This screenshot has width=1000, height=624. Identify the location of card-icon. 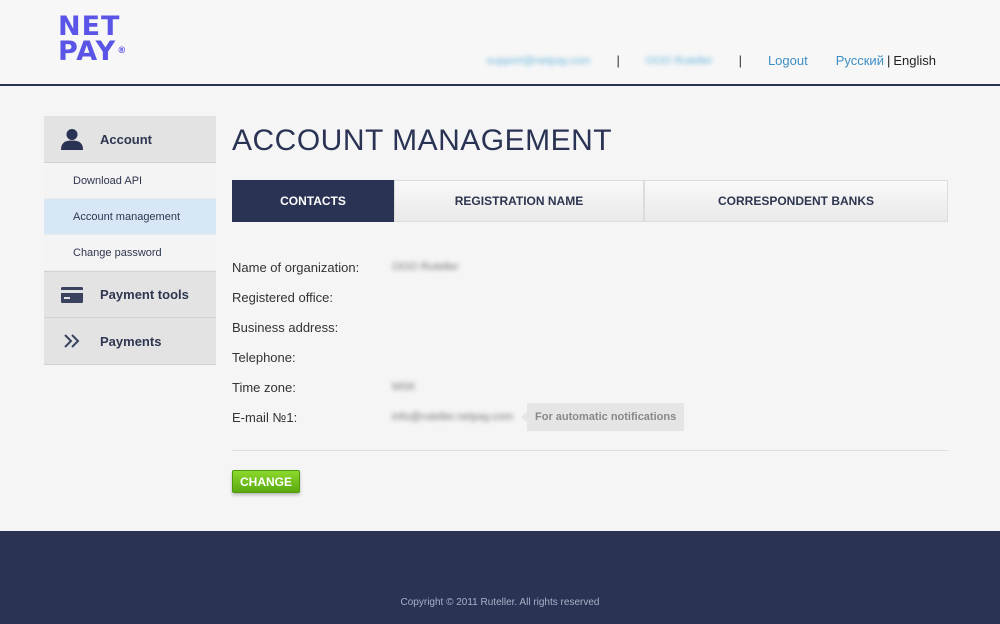
(72, 294).